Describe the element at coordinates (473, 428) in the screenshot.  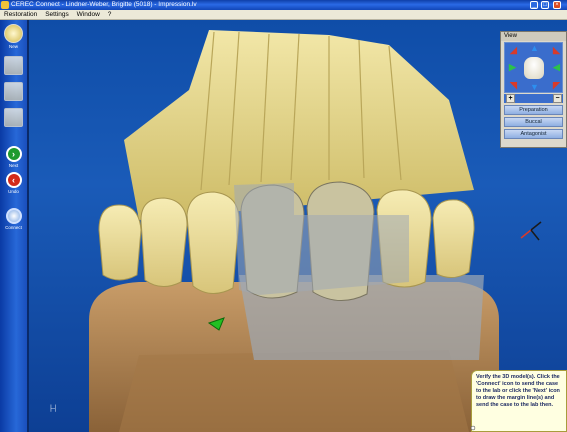
I see `resize-grip-icon` at that location.